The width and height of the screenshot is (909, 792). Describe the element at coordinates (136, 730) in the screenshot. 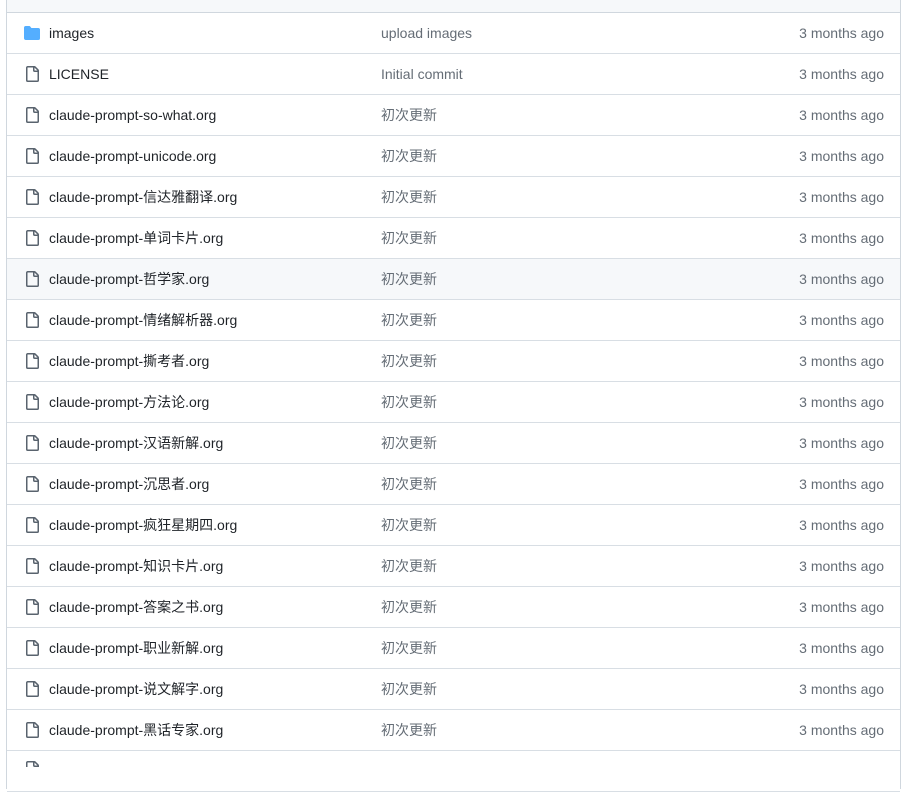

I see `file-name-link: claude-prompt-黑话专家.org` at that location.